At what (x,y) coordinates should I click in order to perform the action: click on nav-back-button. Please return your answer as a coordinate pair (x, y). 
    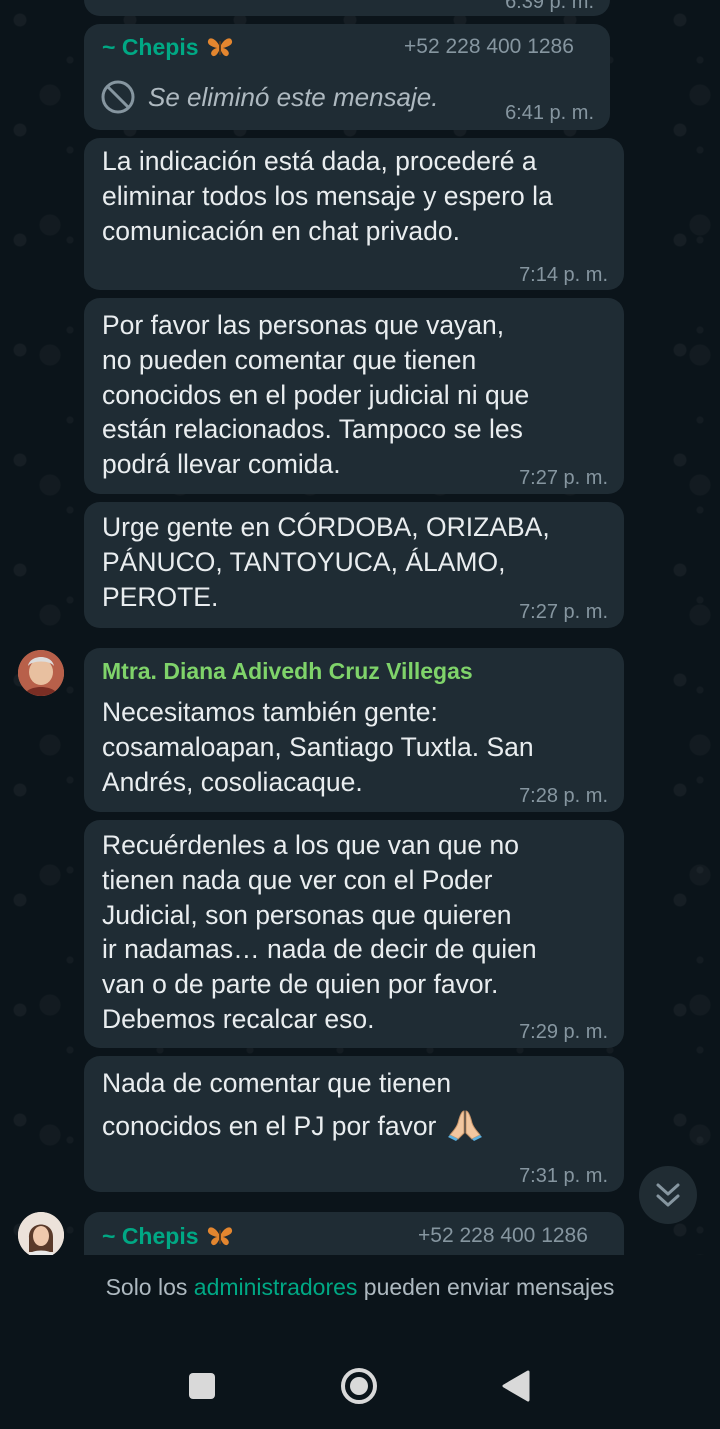
    Looking at the image, I should click on (516, 1386).